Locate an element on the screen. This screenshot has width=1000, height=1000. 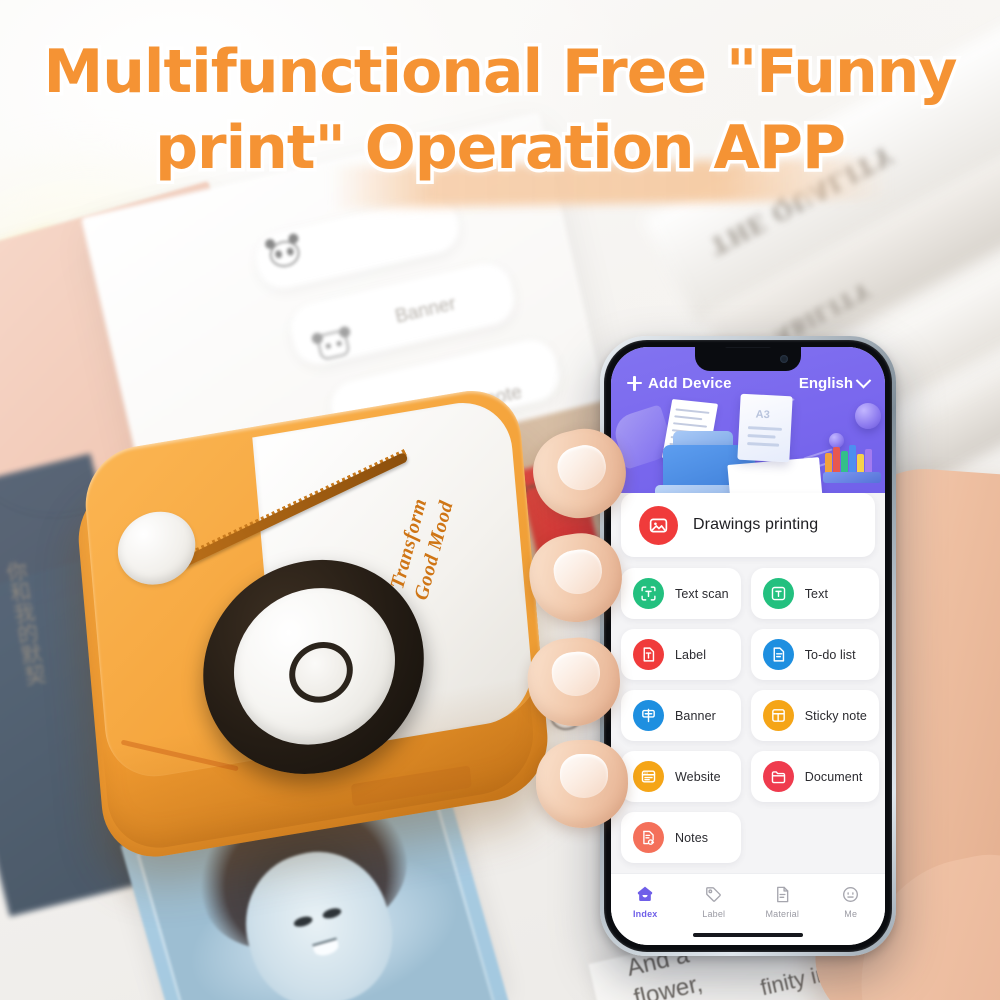
tab-me: Me is located at coordinates (851, 901).